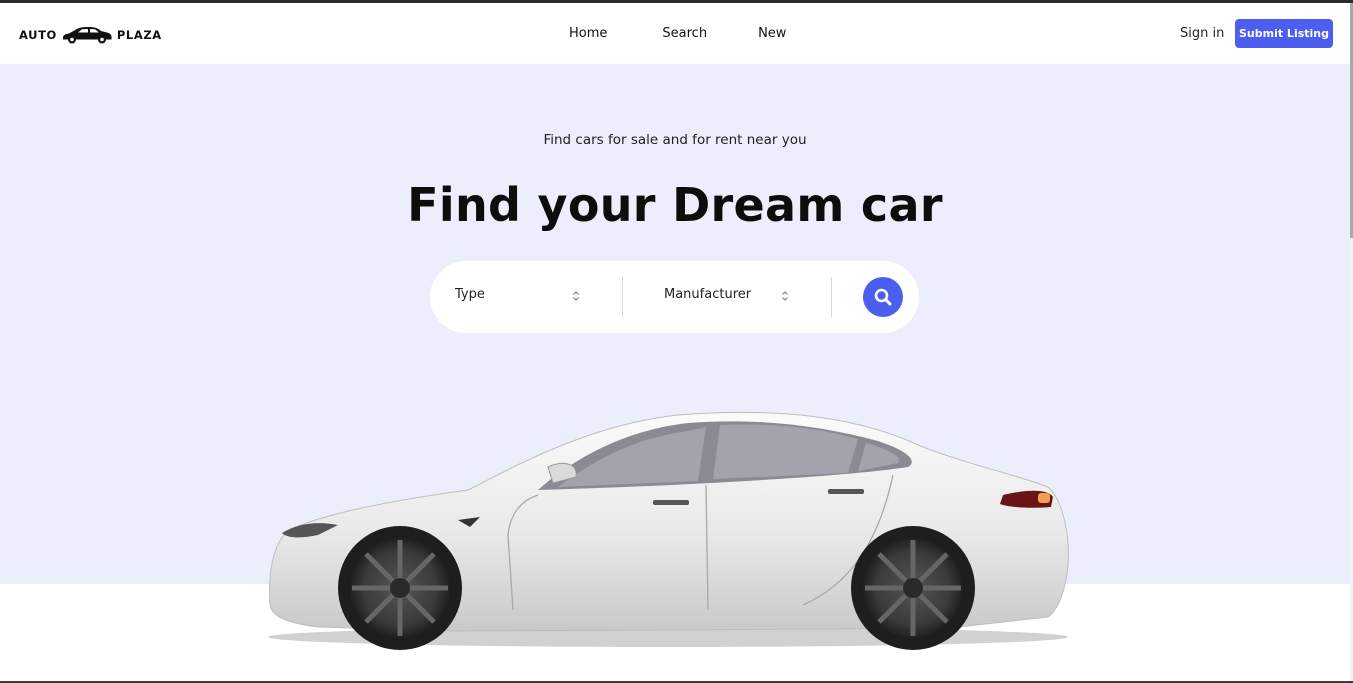 The width and height of the screenshot is (1353, 683). I want to click on sign-in-link: Sign in, so click(1202, 33).